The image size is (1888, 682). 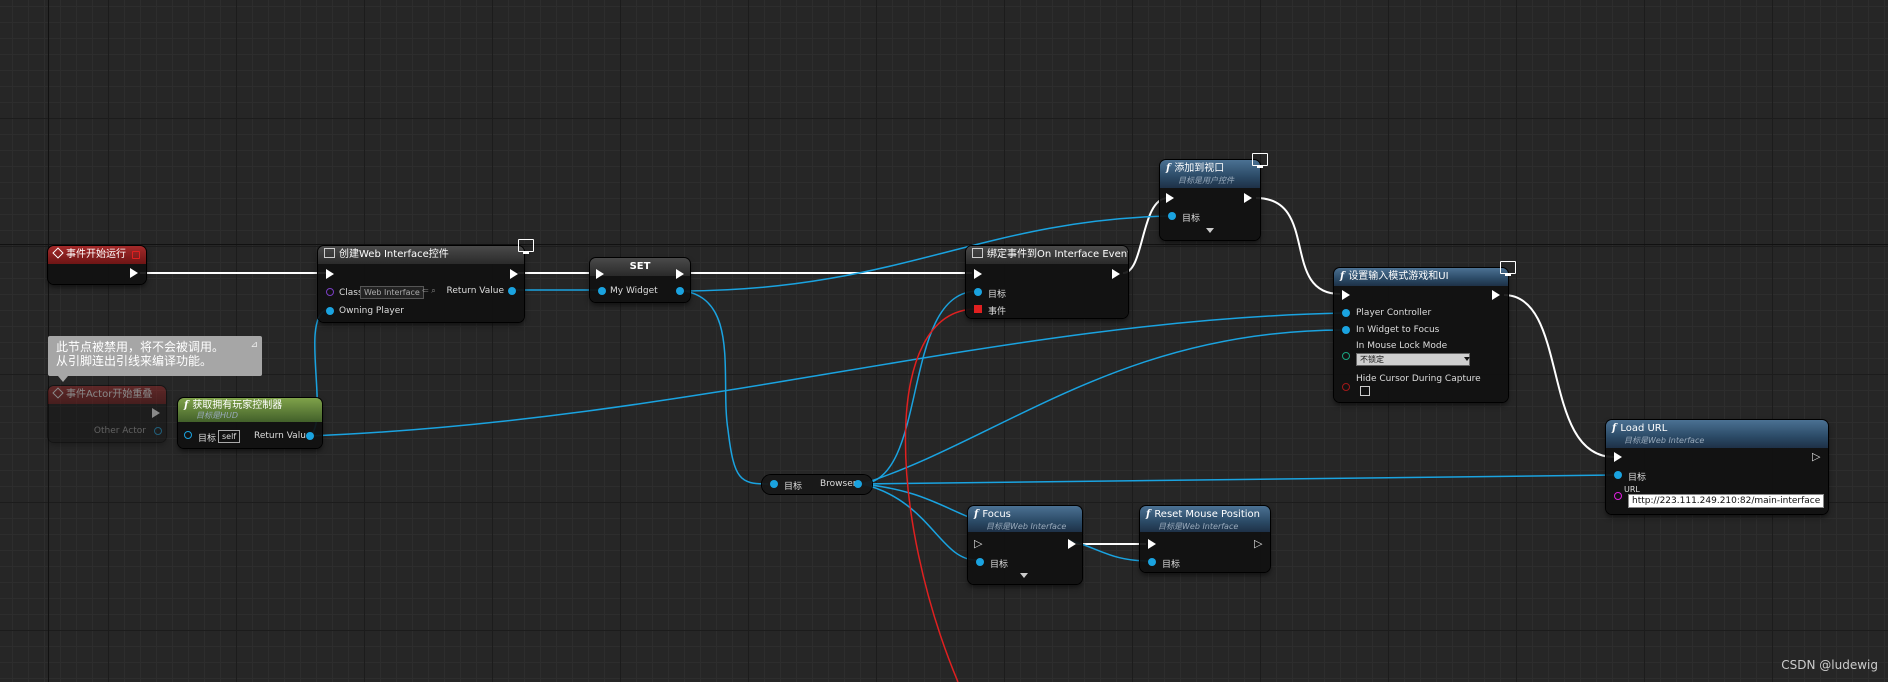 What do you see at coordinates (680, 291) in the screenshot?
I see `my-widget-out-pin` at bounding box center [680, 291].